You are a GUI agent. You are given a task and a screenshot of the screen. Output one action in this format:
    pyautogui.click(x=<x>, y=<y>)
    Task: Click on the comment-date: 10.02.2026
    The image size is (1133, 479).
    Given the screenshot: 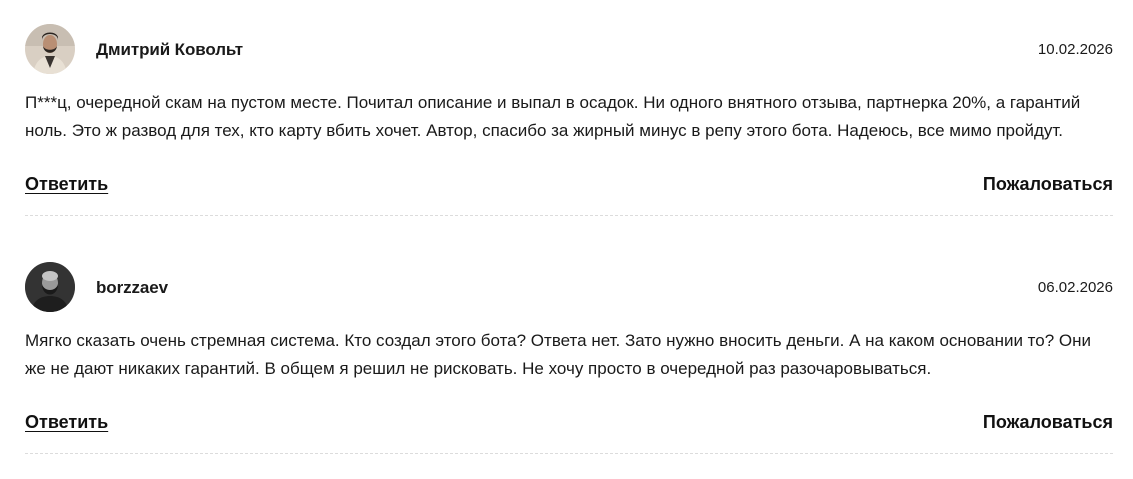 What is the action you would take?
    pyautogui.click(x=1075, y=49)
    